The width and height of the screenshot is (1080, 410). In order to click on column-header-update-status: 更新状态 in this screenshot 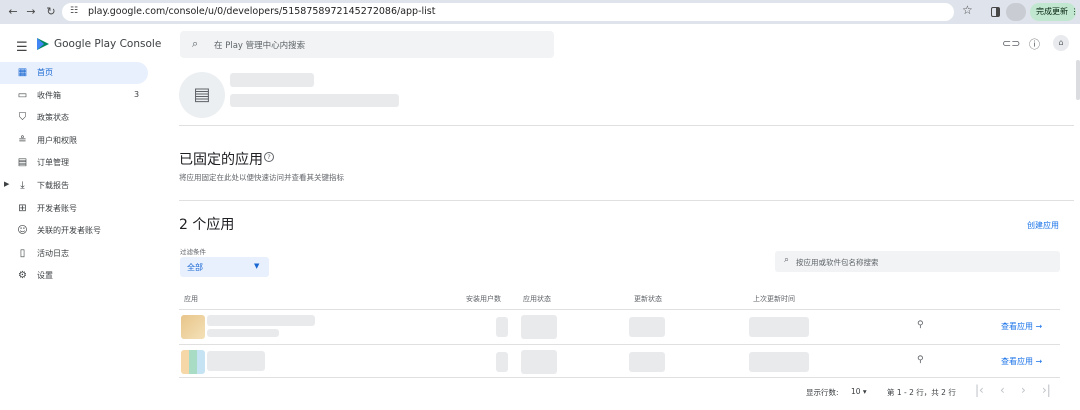, I will do `click(648, 299)`.